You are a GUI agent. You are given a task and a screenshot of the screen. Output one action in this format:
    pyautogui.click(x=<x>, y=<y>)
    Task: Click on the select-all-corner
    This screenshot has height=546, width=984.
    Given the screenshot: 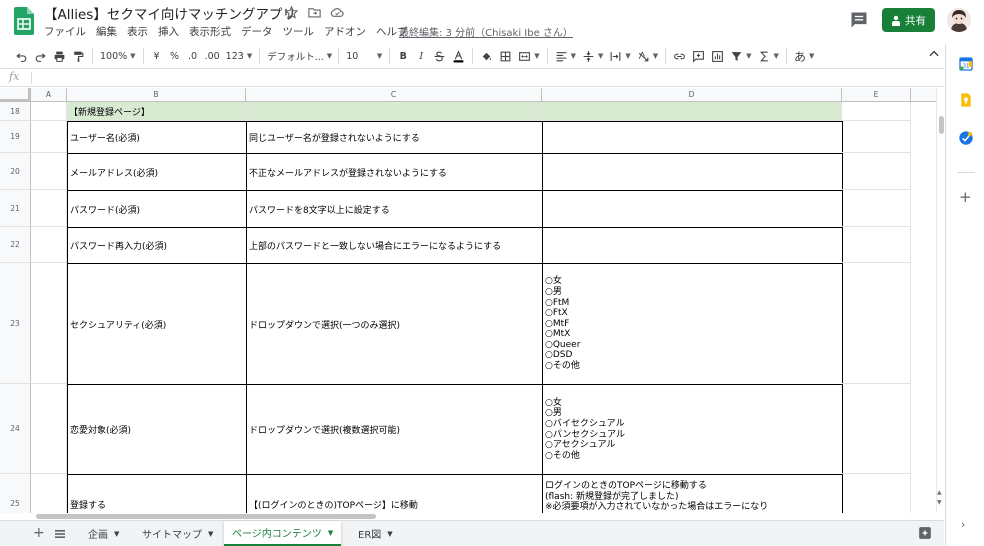 What is the action you would take?
    pyautogui.click(x=15, y=95)
    